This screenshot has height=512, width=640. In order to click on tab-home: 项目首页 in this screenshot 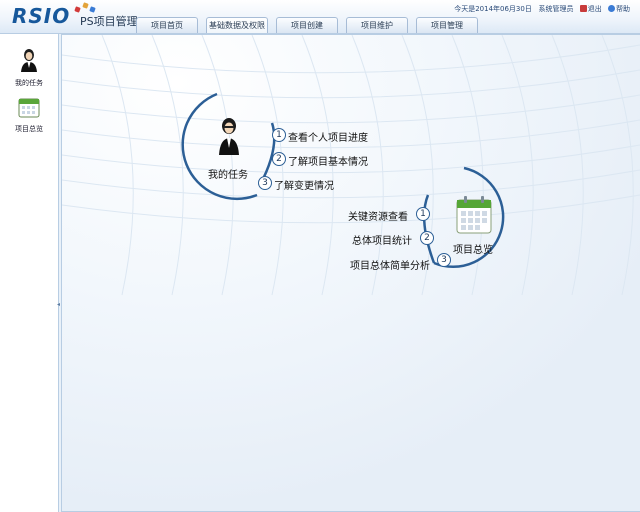, I will do `click(167, 25)`.